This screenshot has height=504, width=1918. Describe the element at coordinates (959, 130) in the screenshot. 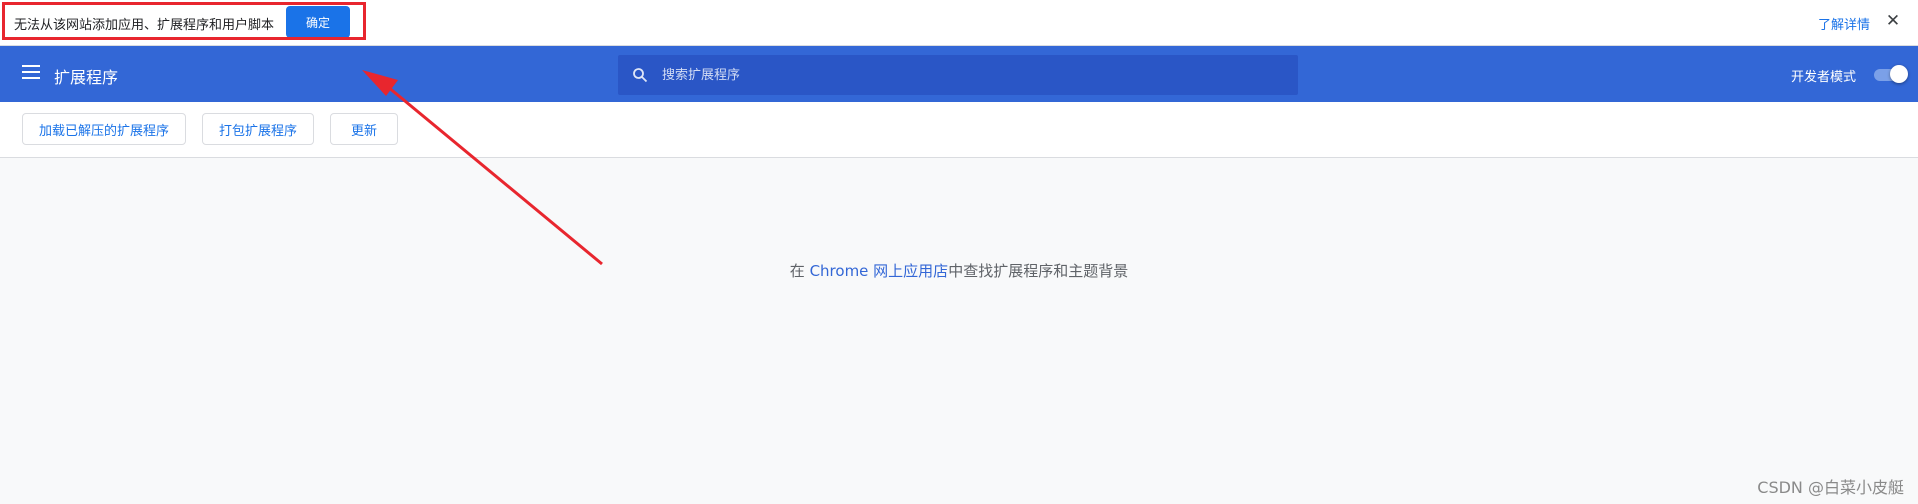

I see `action-bar: 加载已解压的扩展程序 打包扩展程序 更新` at that location.